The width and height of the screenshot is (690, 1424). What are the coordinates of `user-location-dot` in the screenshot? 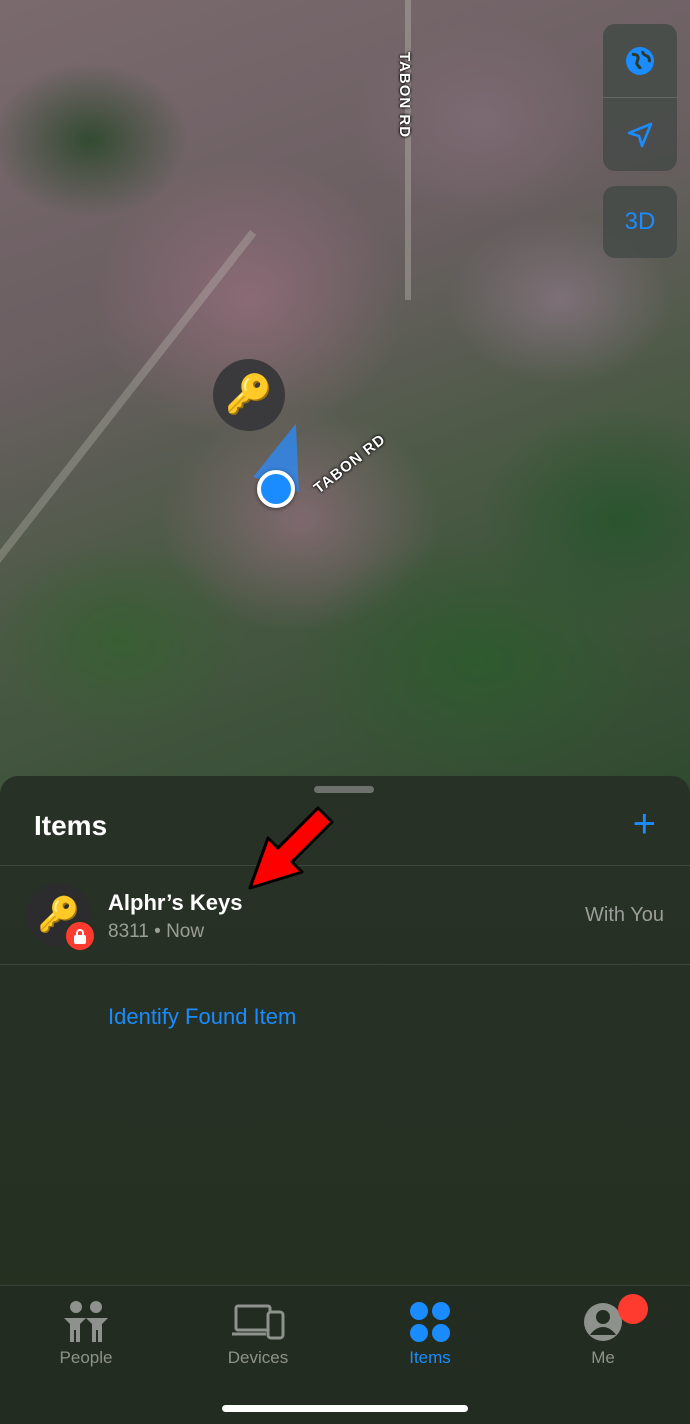 It's located at (276, 489).